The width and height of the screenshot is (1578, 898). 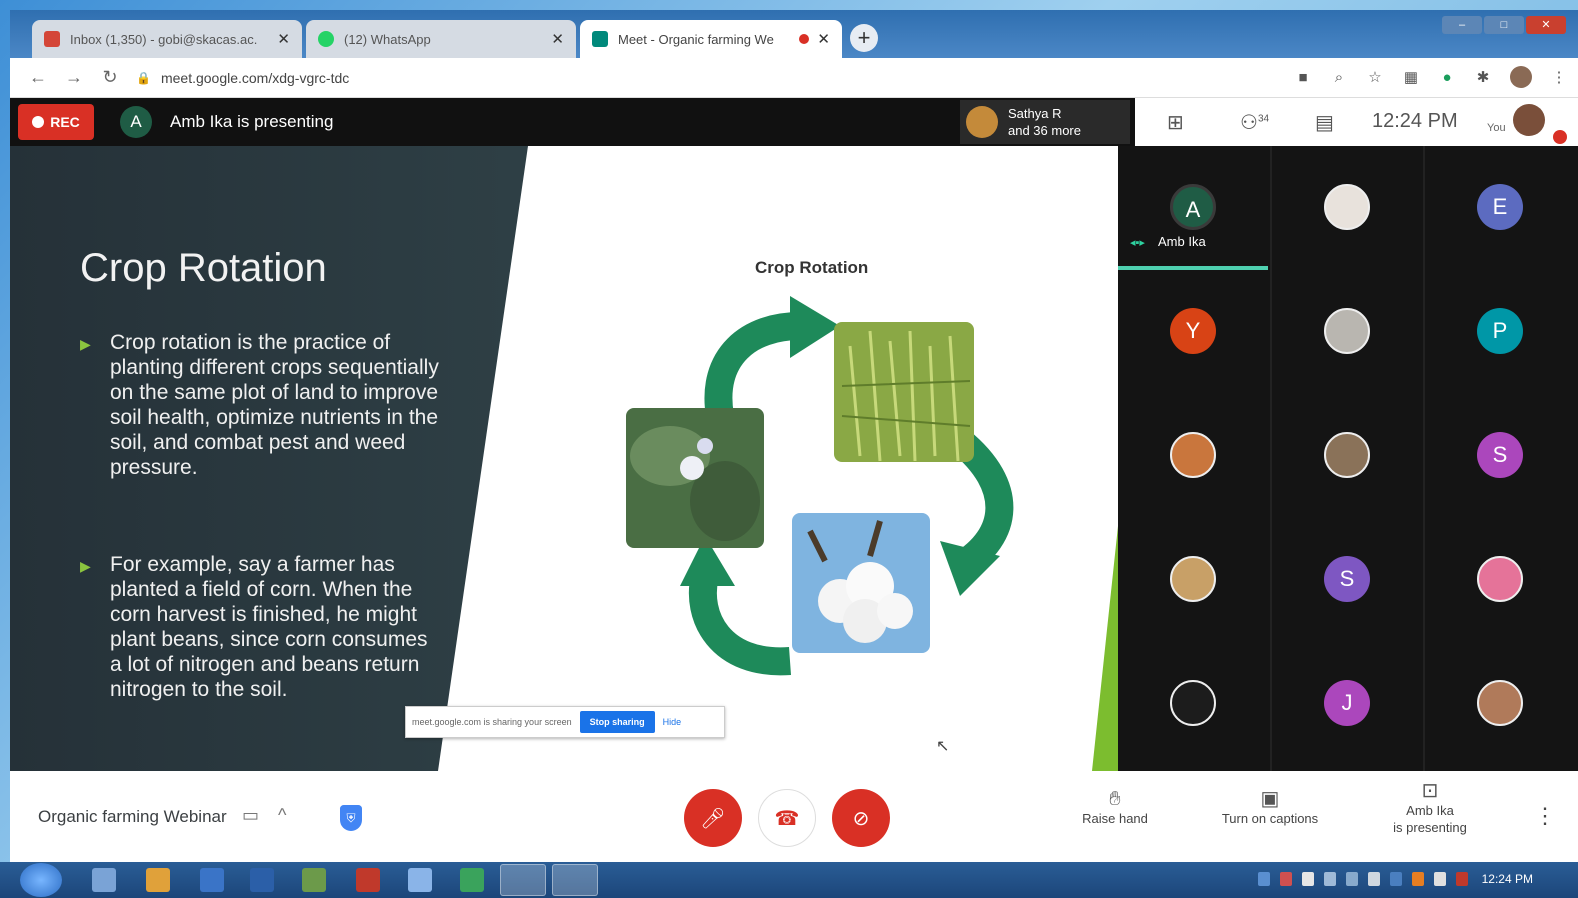 What do you see at coordinates (1559, 77) in the screenshot?
I see `menu-icon: ⋮` at bounding box center [1559, 77].